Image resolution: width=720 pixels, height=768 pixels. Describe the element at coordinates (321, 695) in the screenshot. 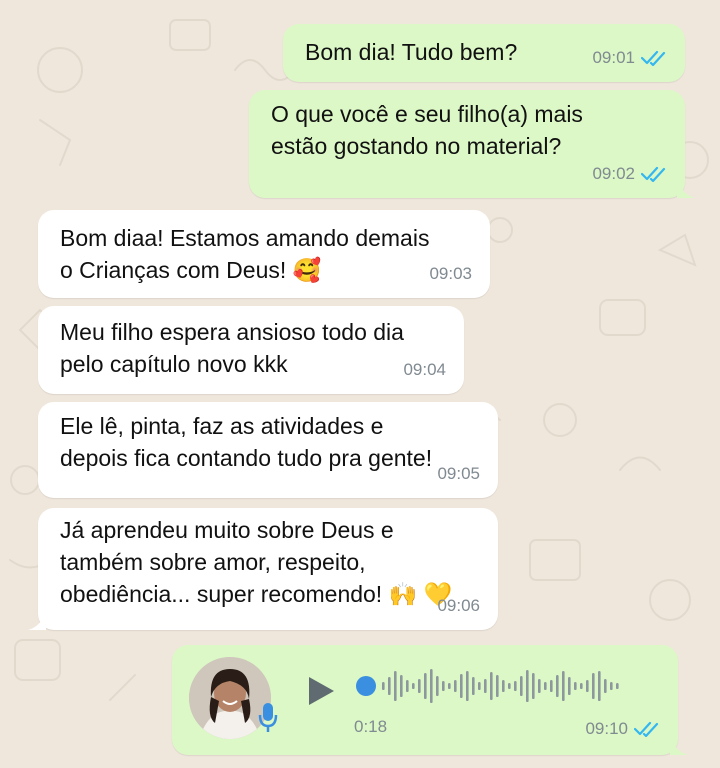

I see `play-icon` at that location.